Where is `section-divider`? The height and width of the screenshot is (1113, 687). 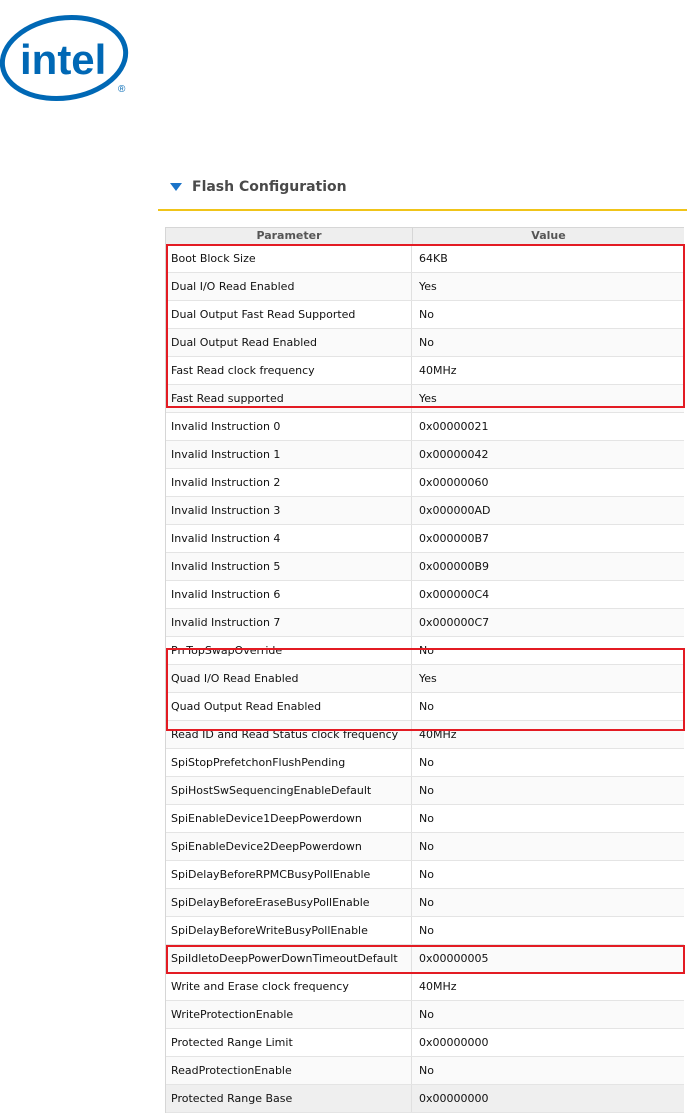 section-divider is located at coordinates (422, 210).